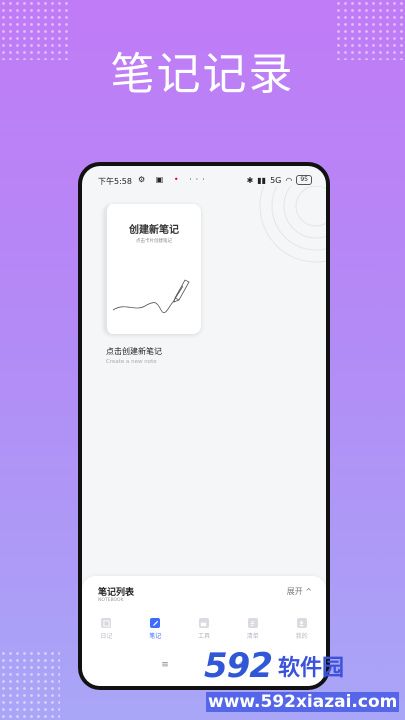  I want to click on signal-icon: ▮▮, so click(262, 180).